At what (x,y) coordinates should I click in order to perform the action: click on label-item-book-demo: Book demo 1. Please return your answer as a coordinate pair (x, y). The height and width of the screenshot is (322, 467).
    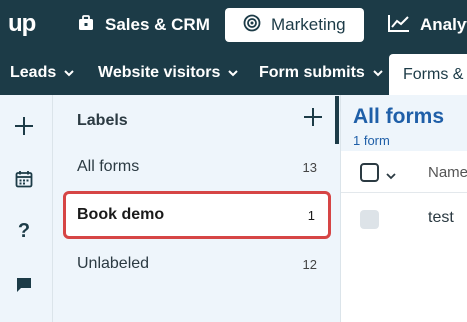
    Looking at the image, I should click on (197, 215).